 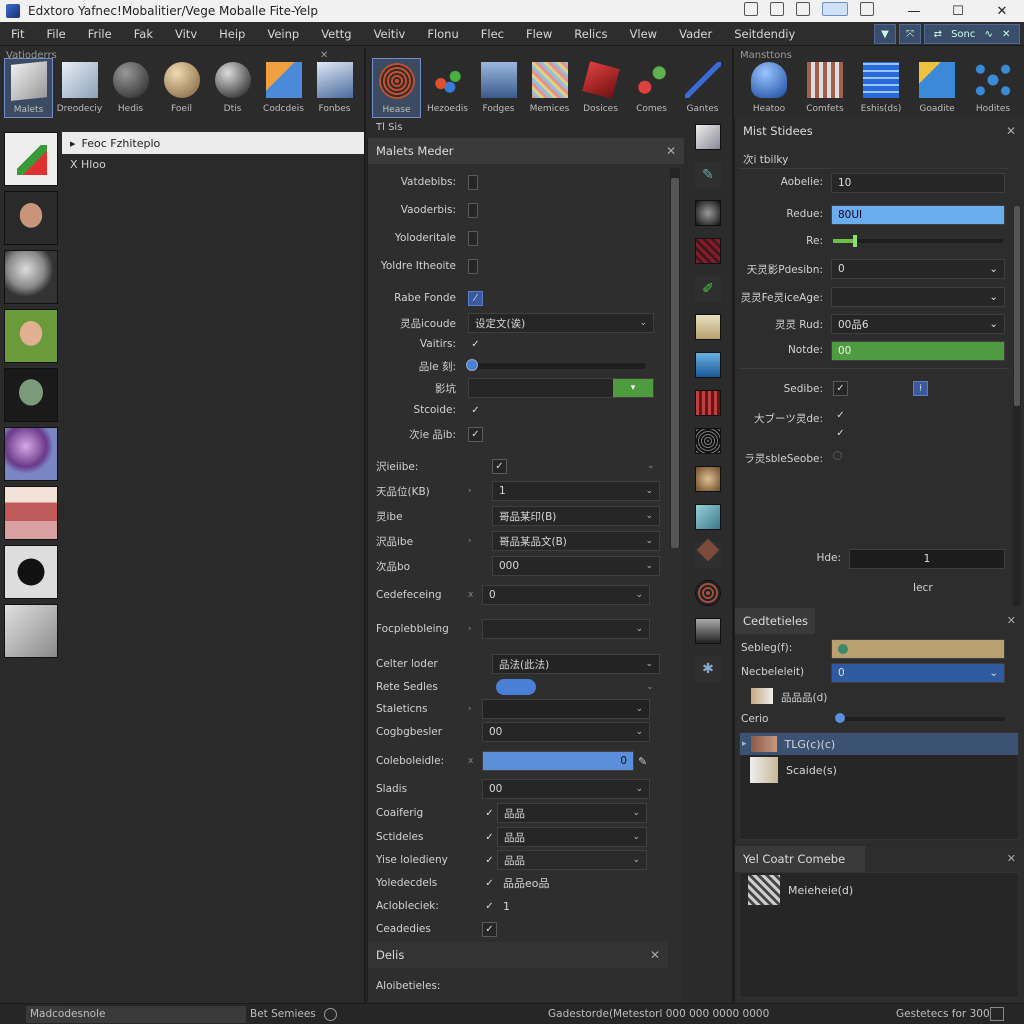 I want to click on radio-button, so click(x=837, y=455).